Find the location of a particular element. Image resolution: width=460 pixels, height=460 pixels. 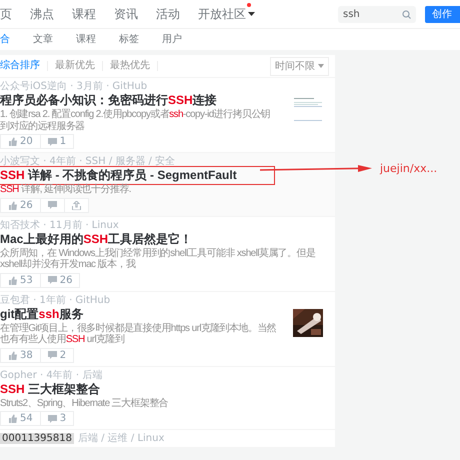

tab: 文章 is located at coordinates (43, 39).